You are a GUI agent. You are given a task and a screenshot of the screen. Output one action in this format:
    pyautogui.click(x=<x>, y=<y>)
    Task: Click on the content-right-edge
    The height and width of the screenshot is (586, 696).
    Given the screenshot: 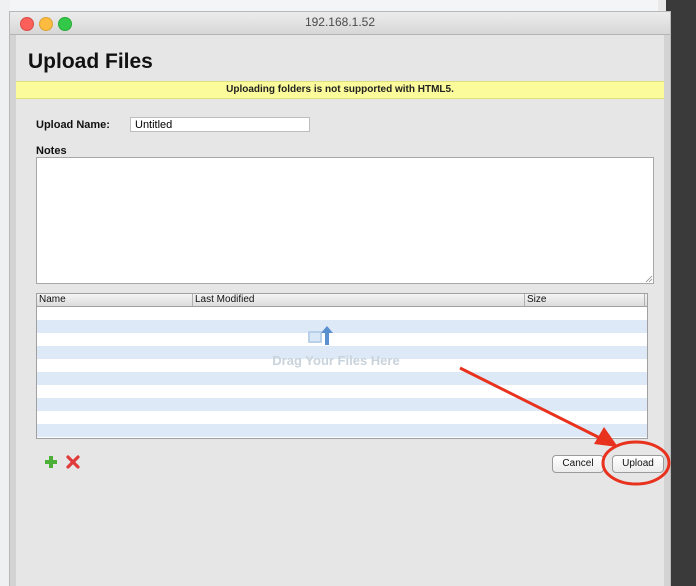 What is the action you would take?
    pyautogui.click(x=667, y=310)
    